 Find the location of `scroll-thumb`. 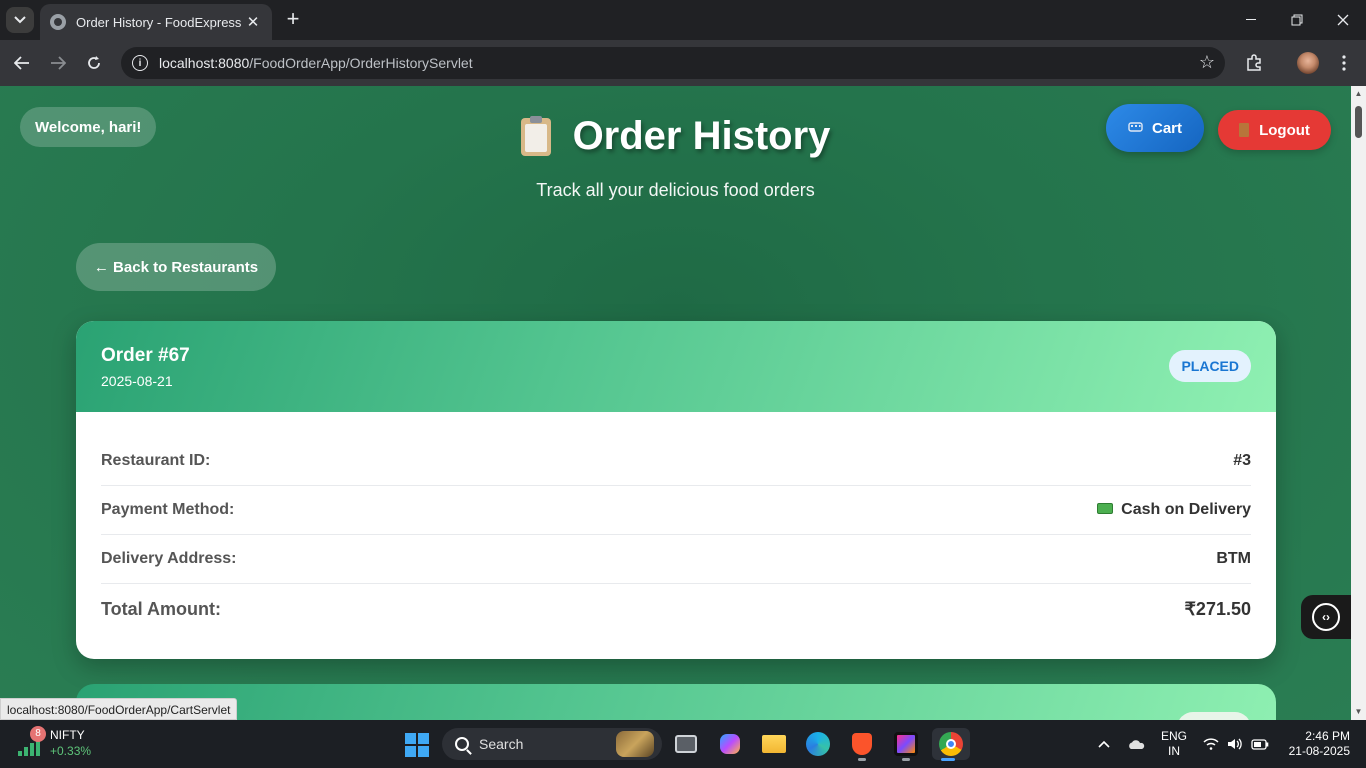

scroll-thumb is located at coordinates (1358, 122).